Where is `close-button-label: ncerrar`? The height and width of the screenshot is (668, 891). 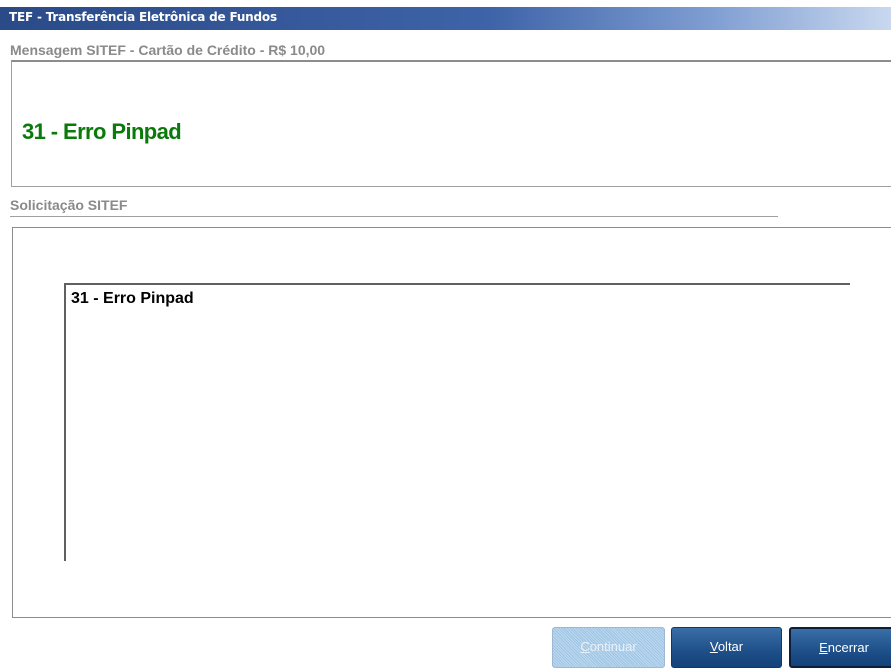 close-button-label: ncerrar is located at coordinates (848, 647).